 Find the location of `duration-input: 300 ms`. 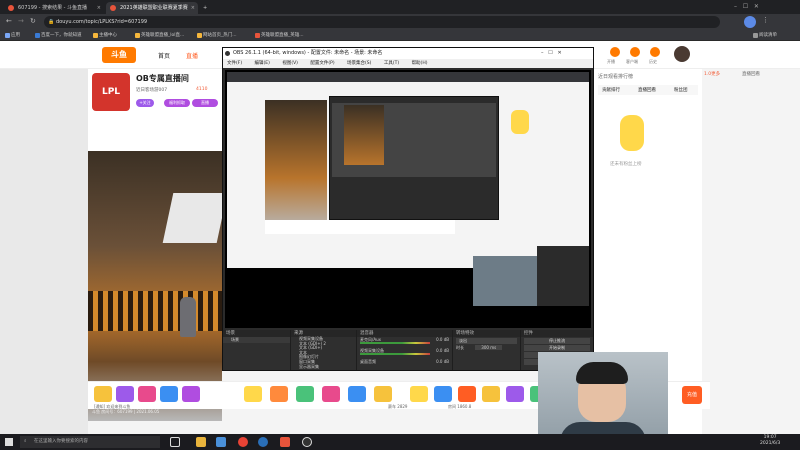

duration-input: 300 ms is located at coordinates (489, 347).